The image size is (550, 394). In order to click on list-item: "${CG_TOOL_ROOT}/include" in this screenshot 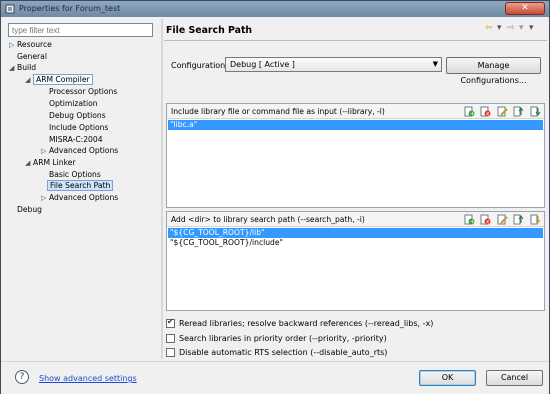, I will do `click(355, 243)`.